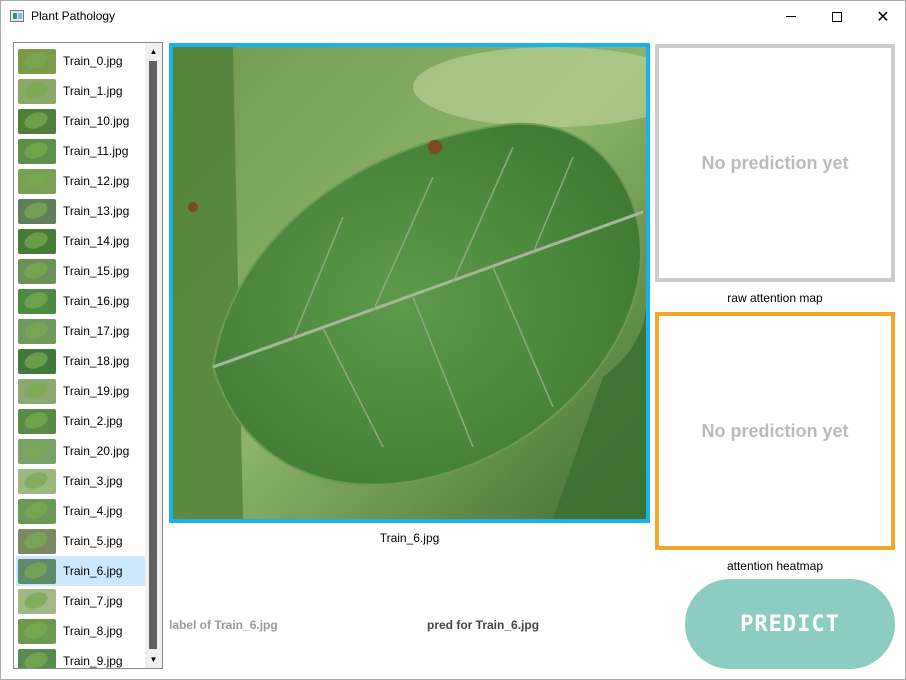 This screenshot has height=680, width=906. Describe the element at coordinates (96, 151) in the screenshot. I see `list-item-label: Train_11.jpg` at that location.